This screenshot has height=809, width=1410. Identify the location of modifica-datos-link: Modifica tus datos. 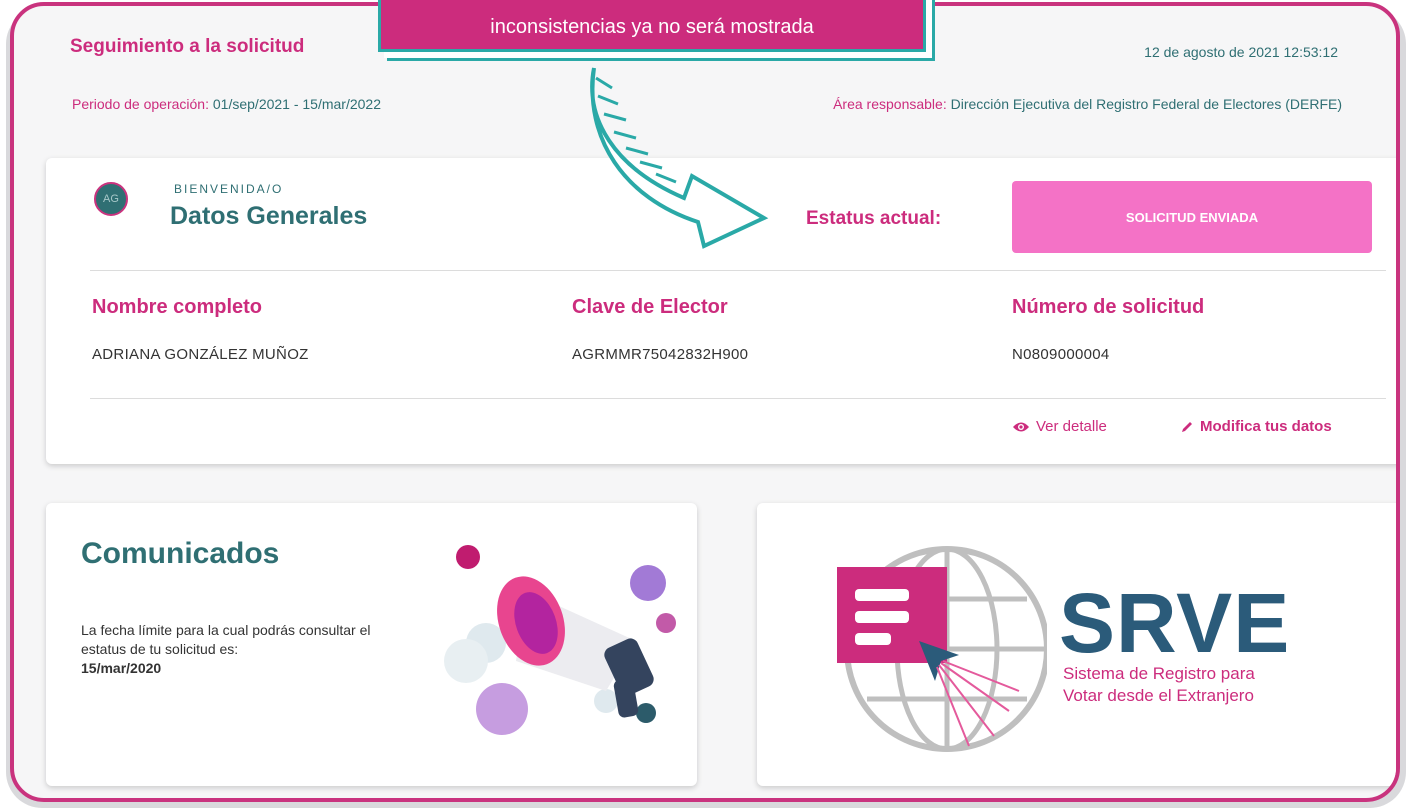
(1256, 426).